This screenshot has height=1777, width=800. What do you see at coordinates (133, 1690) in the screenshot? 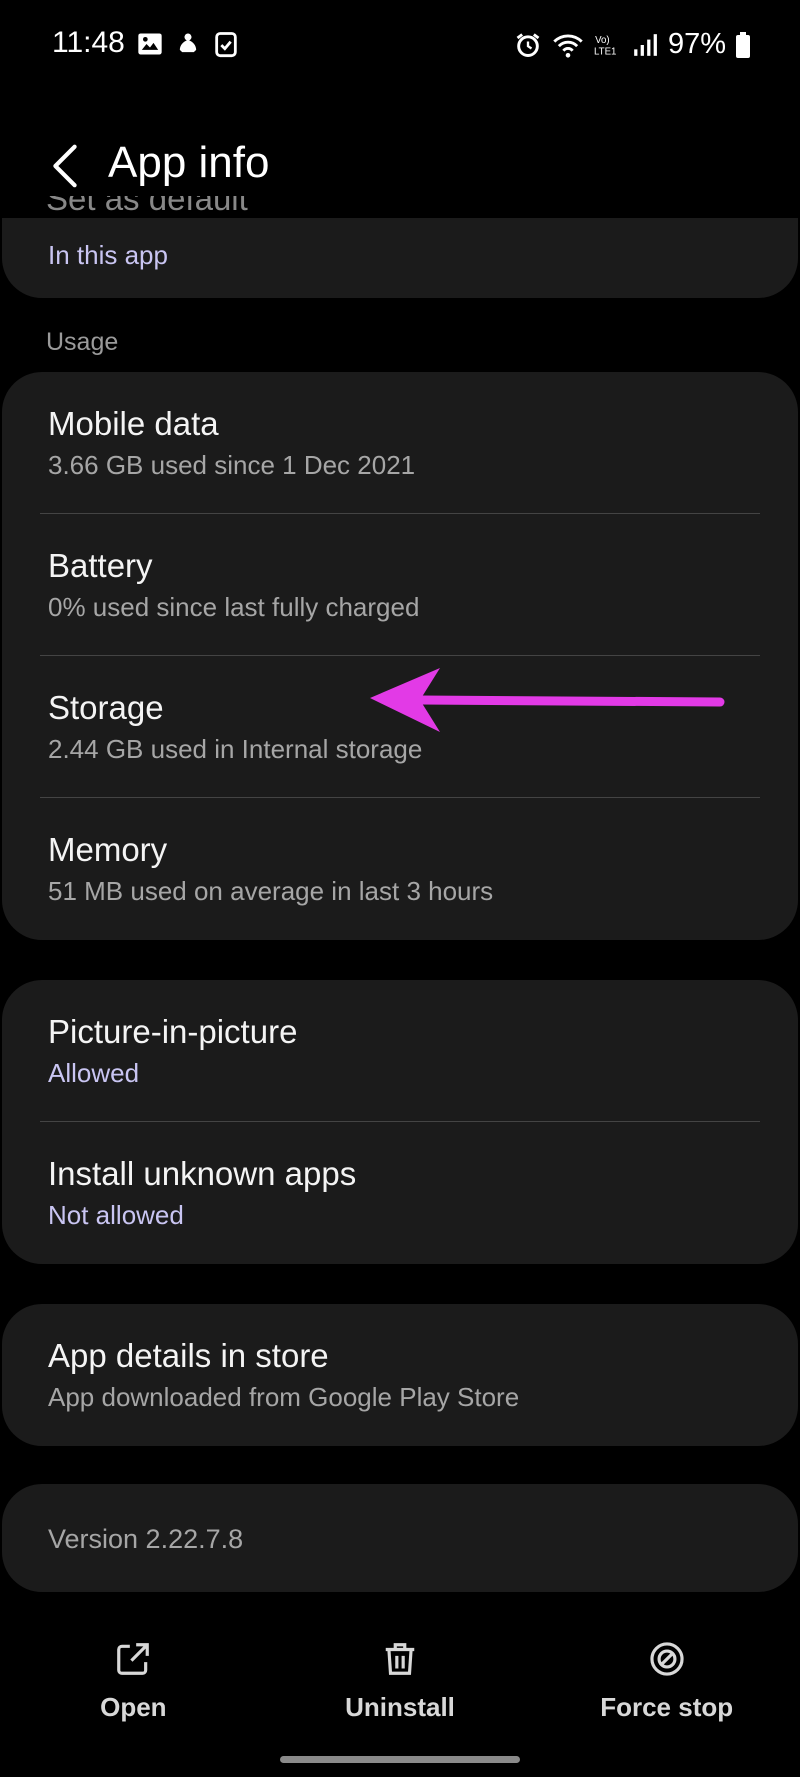
I see `open-button: Open` at bounding box center [133, 1690].